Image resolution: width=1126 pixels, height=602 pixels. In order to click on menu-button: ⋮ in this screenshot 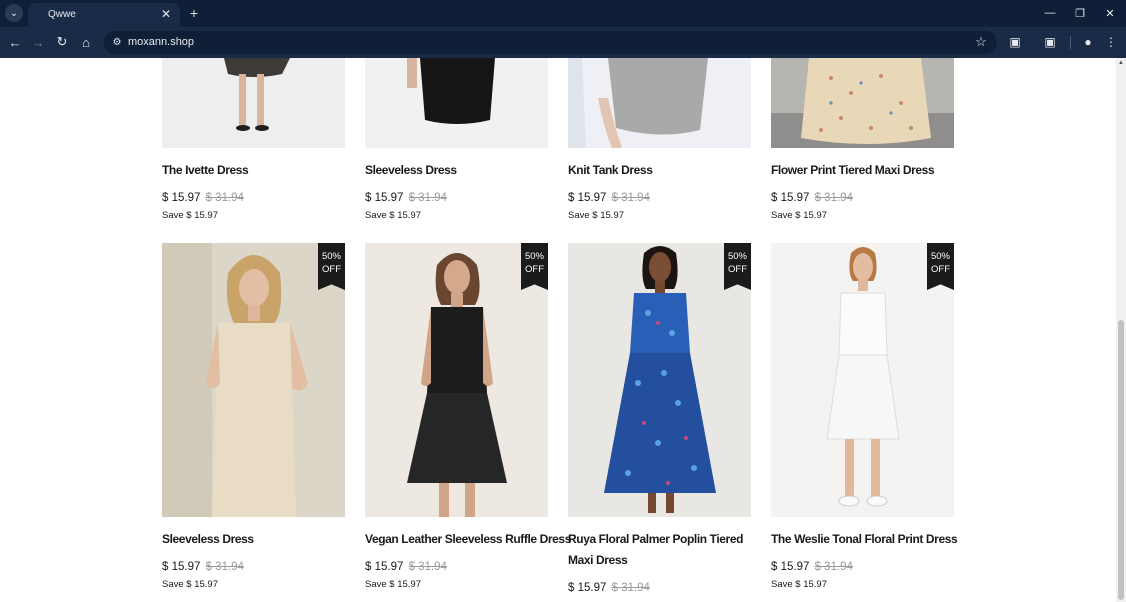, I will do `click(1111, 42)`.